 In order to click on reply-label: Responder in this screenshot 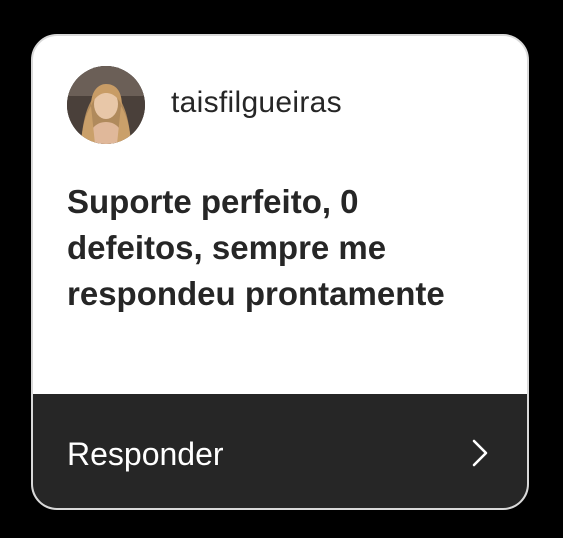, I will do `click(145, 454)`.